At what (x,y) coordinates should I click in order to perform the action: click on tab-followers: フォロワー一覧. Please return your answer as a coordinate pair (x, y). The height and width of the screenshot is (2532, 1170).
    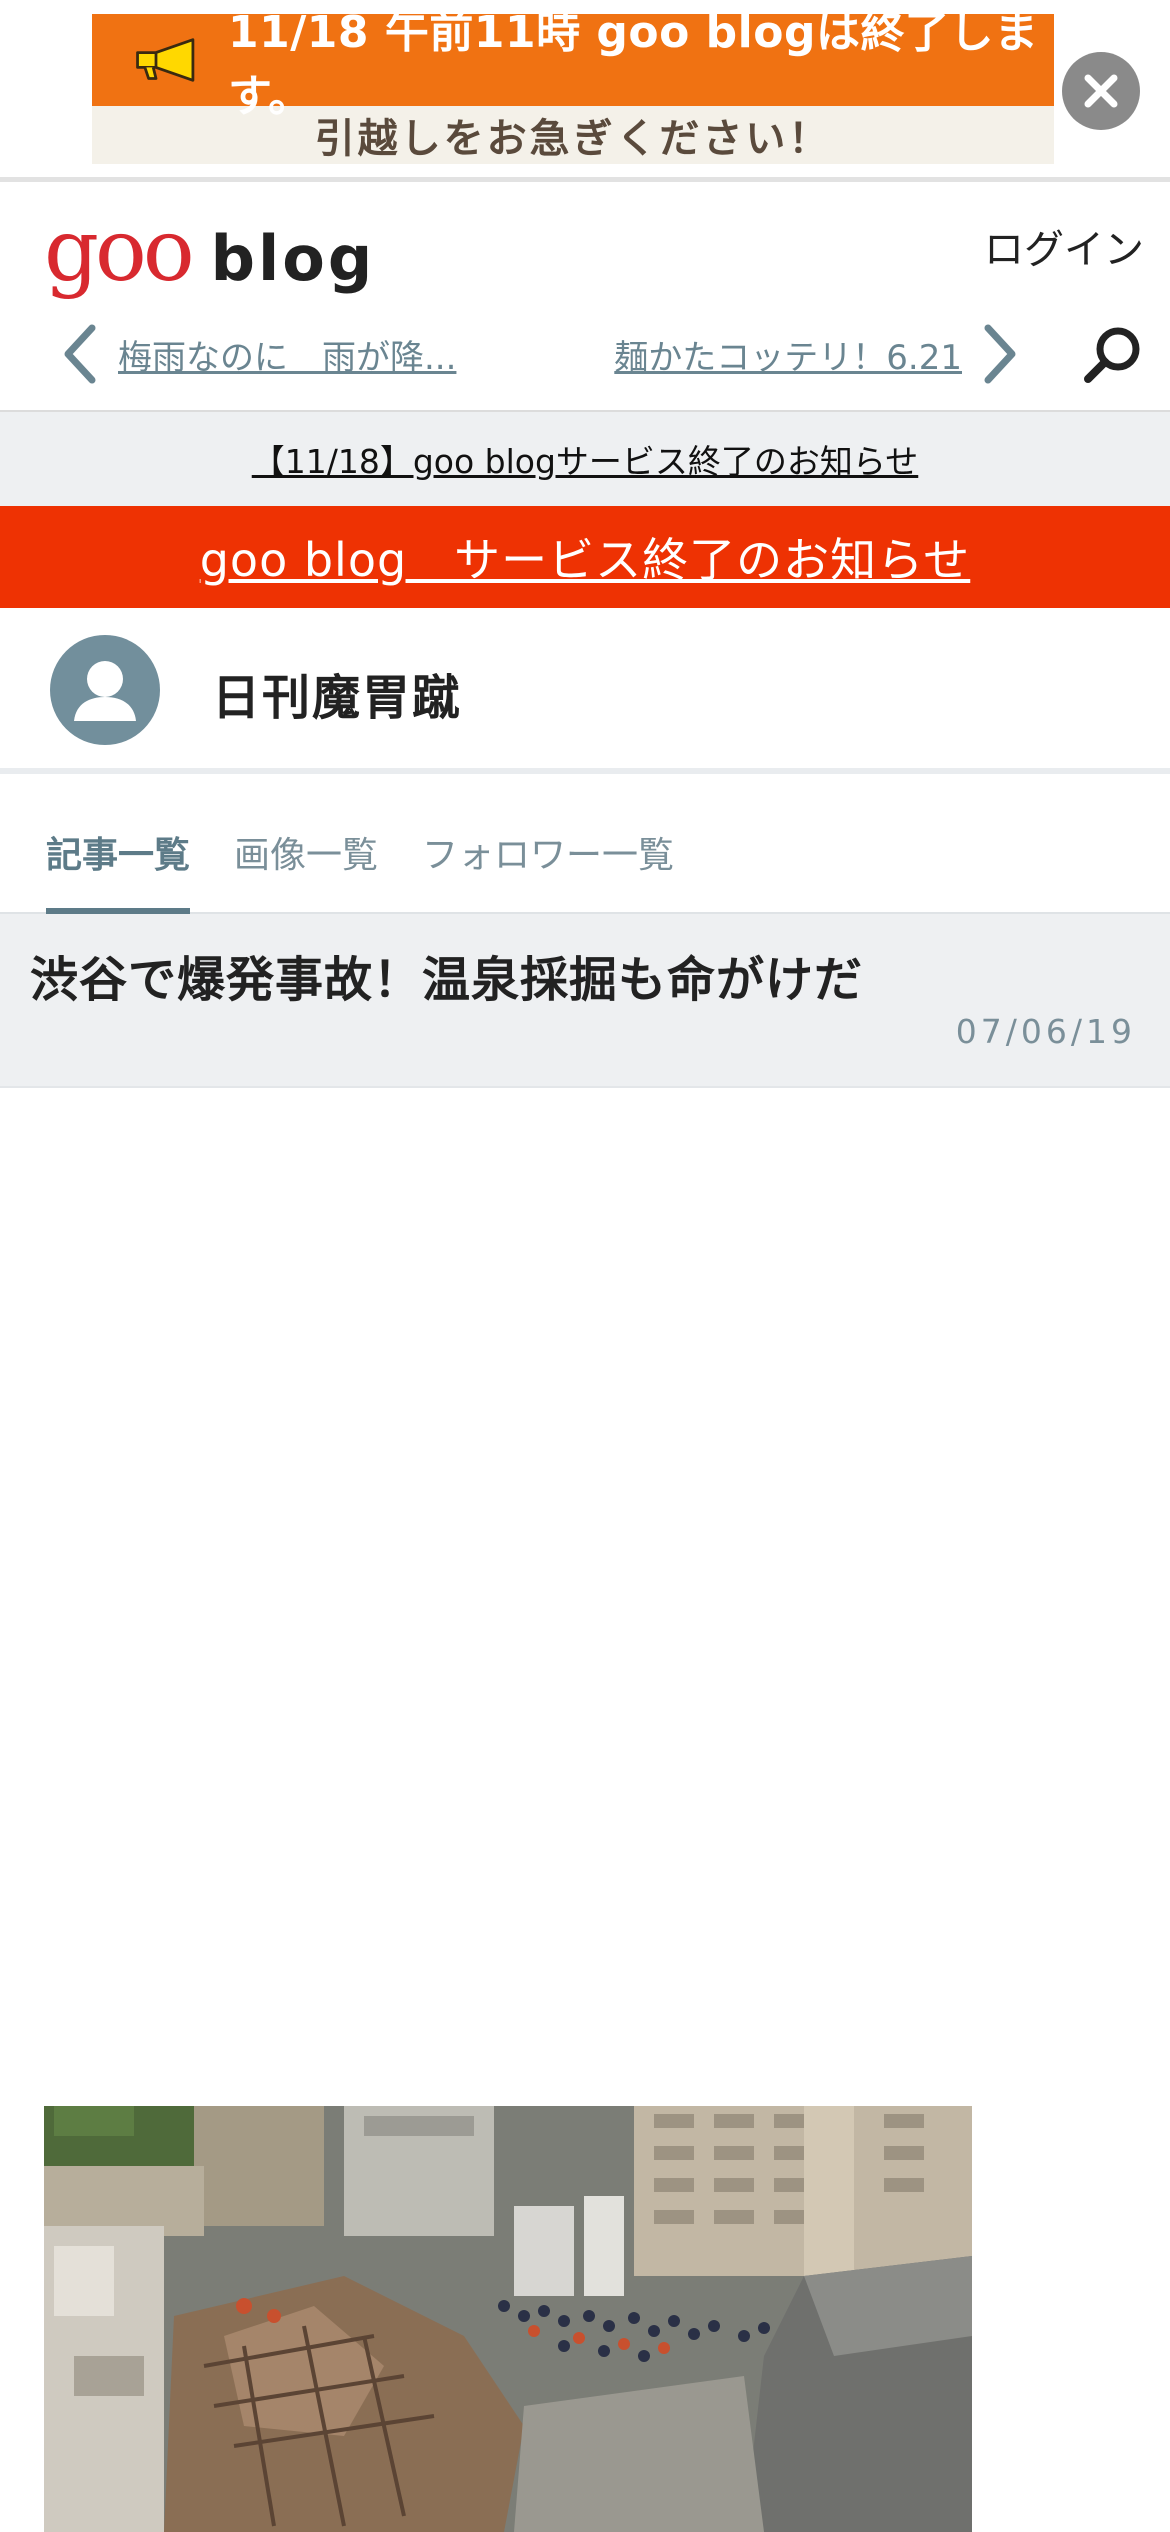
    Looking at the image, I should click on (548, 870).